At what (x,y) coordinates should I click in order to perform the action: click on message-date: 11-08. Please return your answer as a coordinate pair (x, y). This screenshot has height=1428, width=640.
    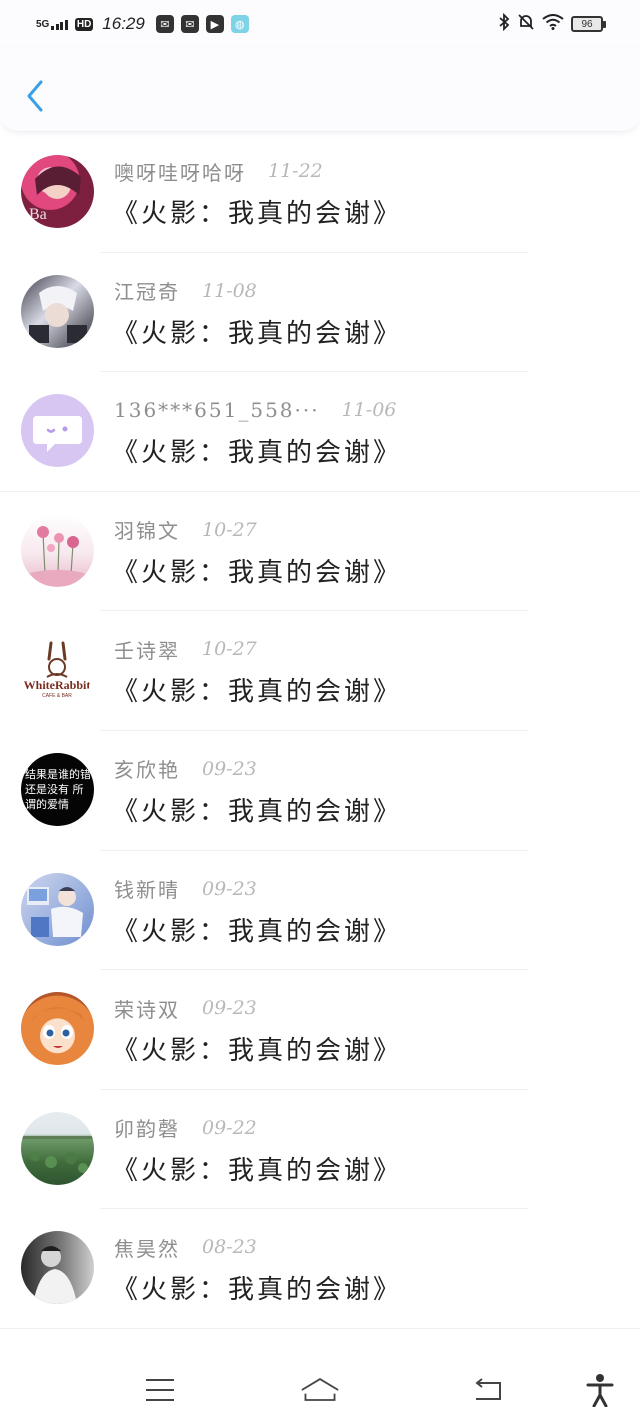
    Looking at the image, I should click on (229, 290).